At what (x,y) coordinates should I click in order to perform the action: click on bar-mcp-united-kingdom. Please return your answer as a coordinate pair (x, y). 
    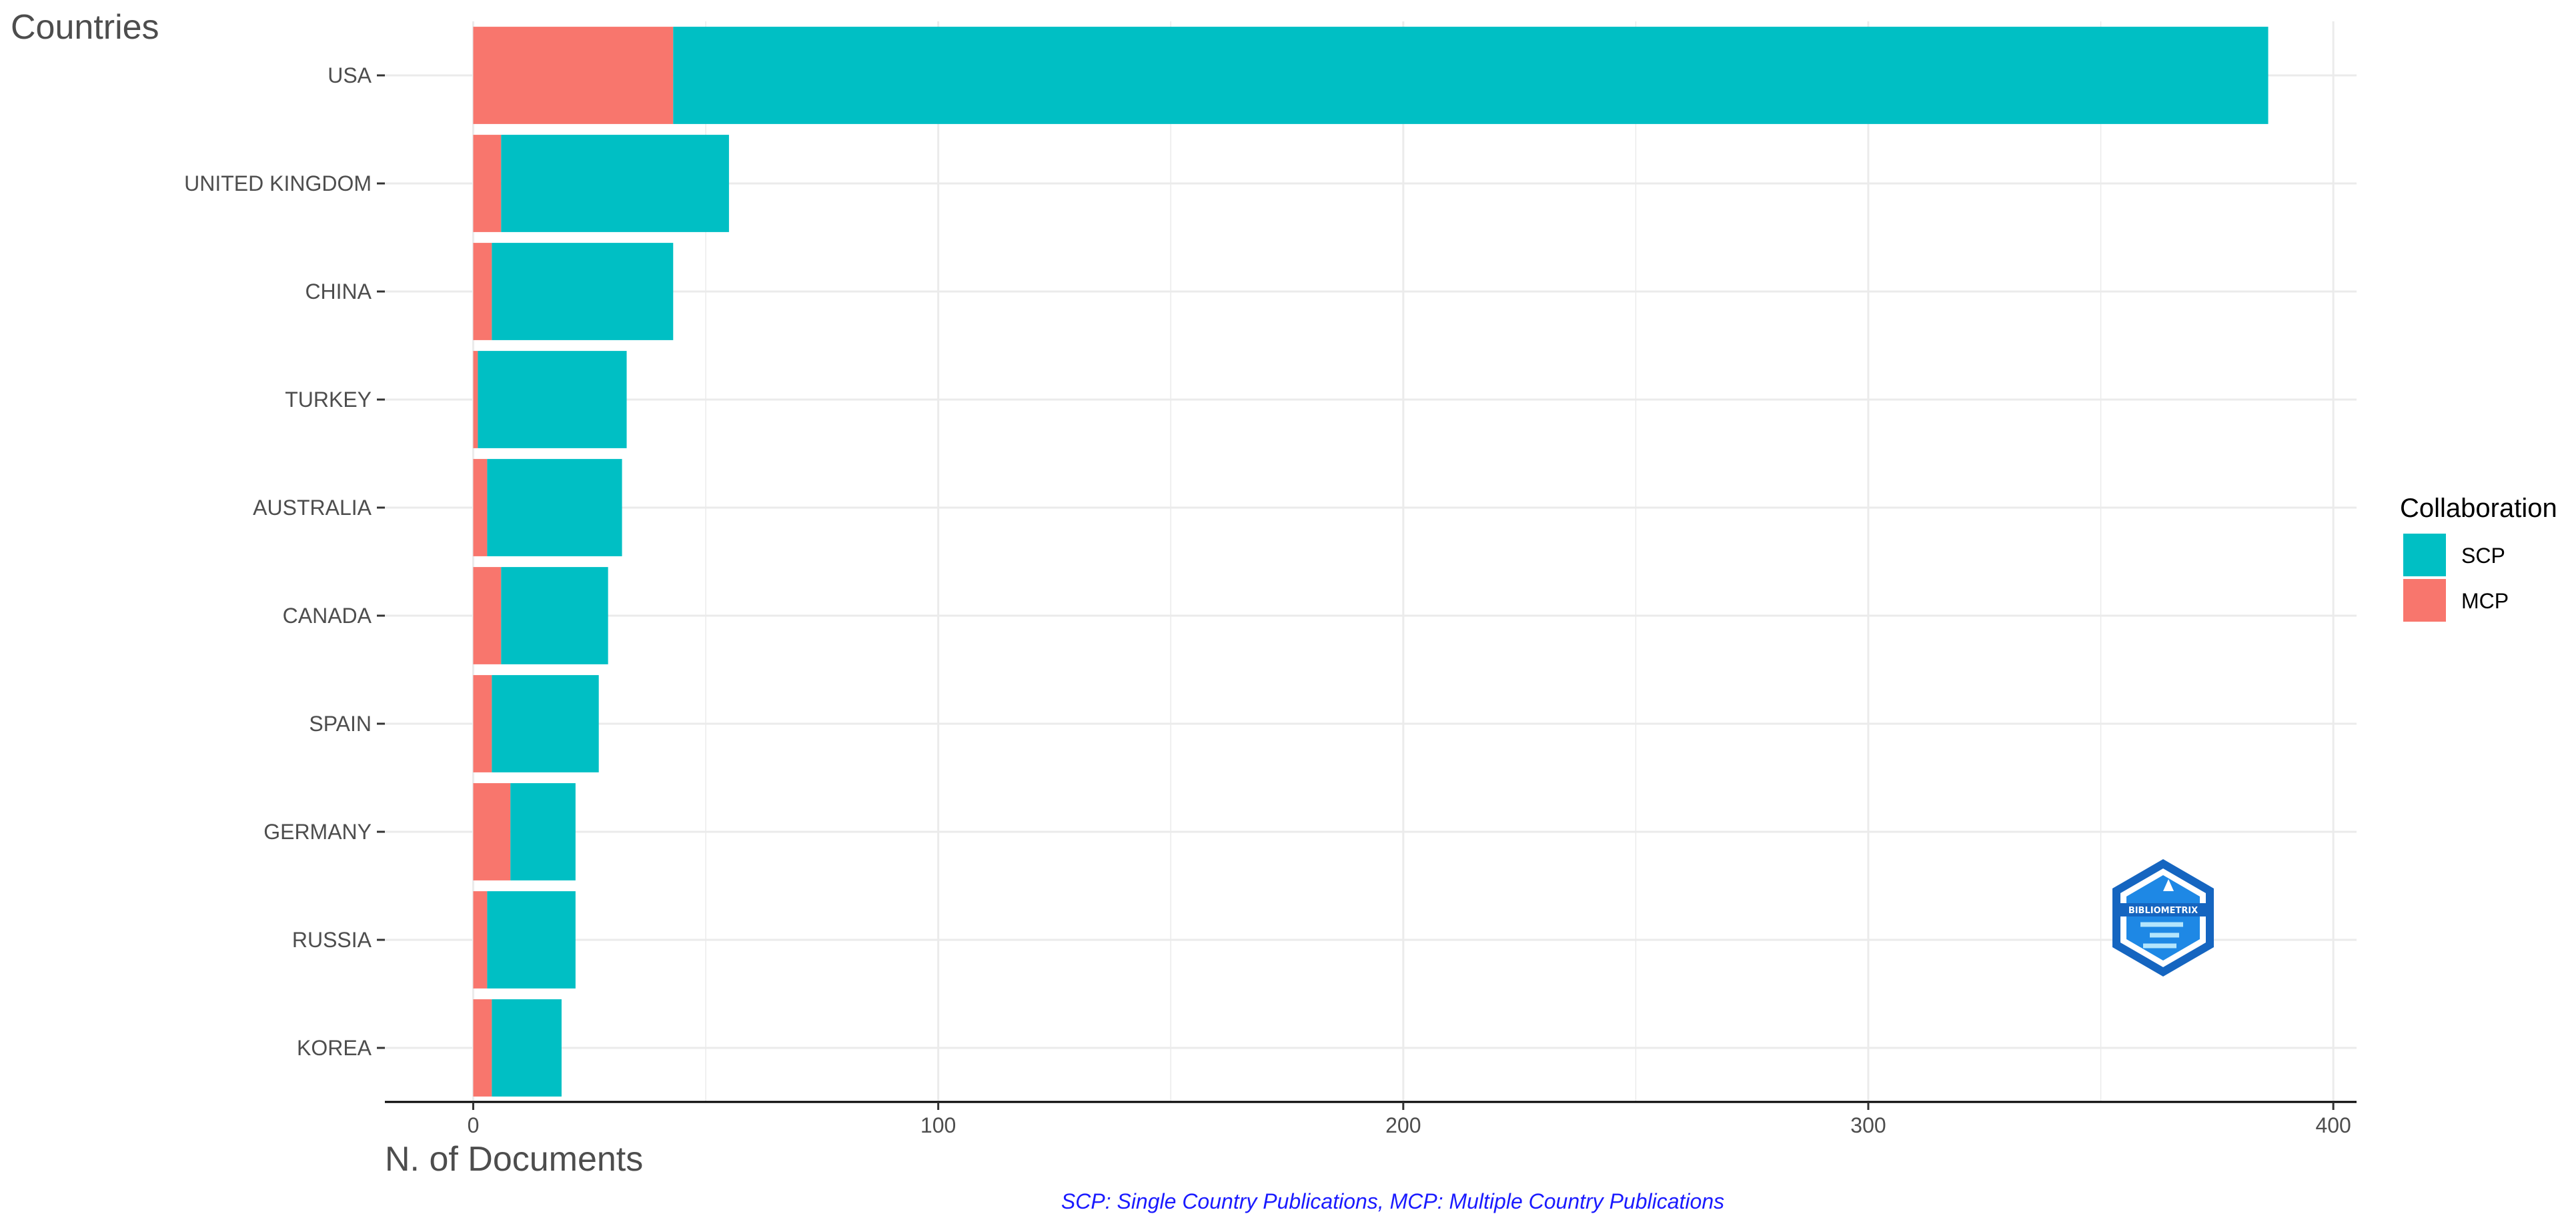
    Looking at the image, I should click on (487, 184).